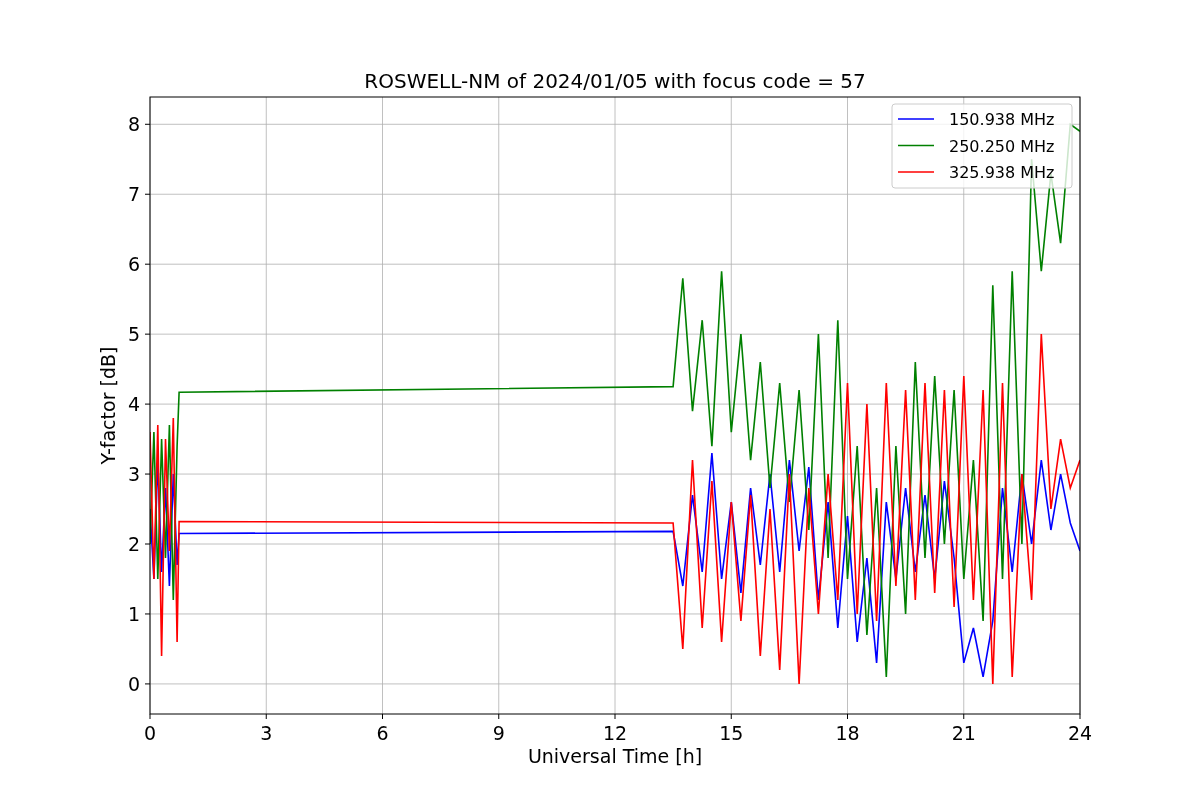 The height and width of the screenshot is (800, 1200). I want to click on legend-label: 150.938 MHz, so click(1002, 119).